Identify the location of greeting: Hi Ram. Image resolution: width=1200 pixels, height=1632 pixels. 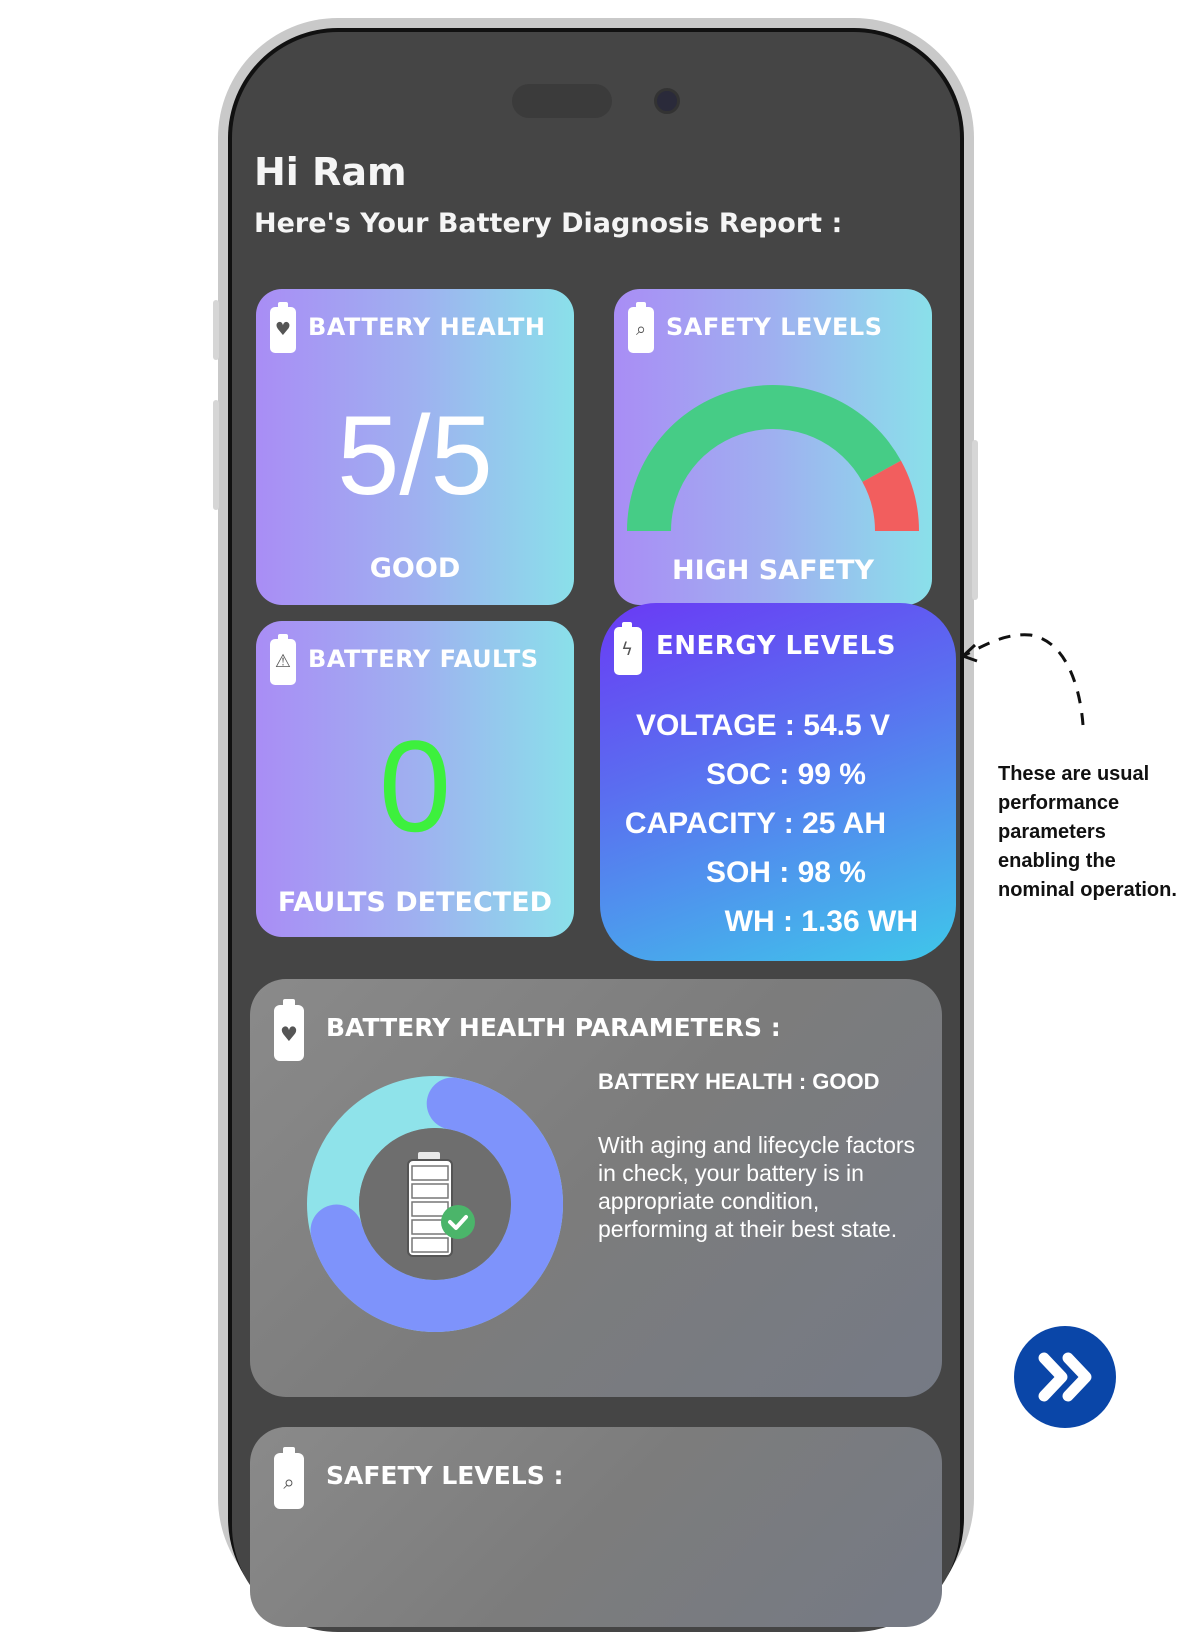
(330, 172).